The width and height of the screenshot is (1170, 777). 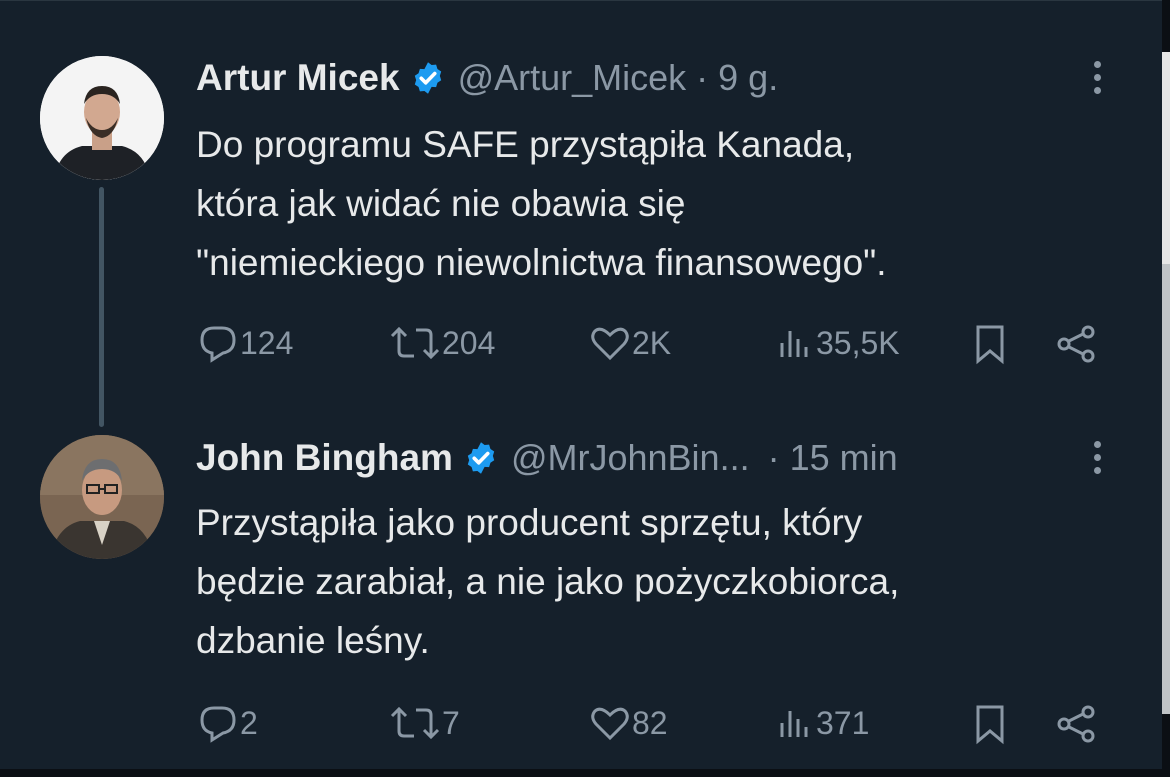 What do you see at coordinates (101, 307) in the screenshot?
I see `thread-line` at bounding box center [101, 307].